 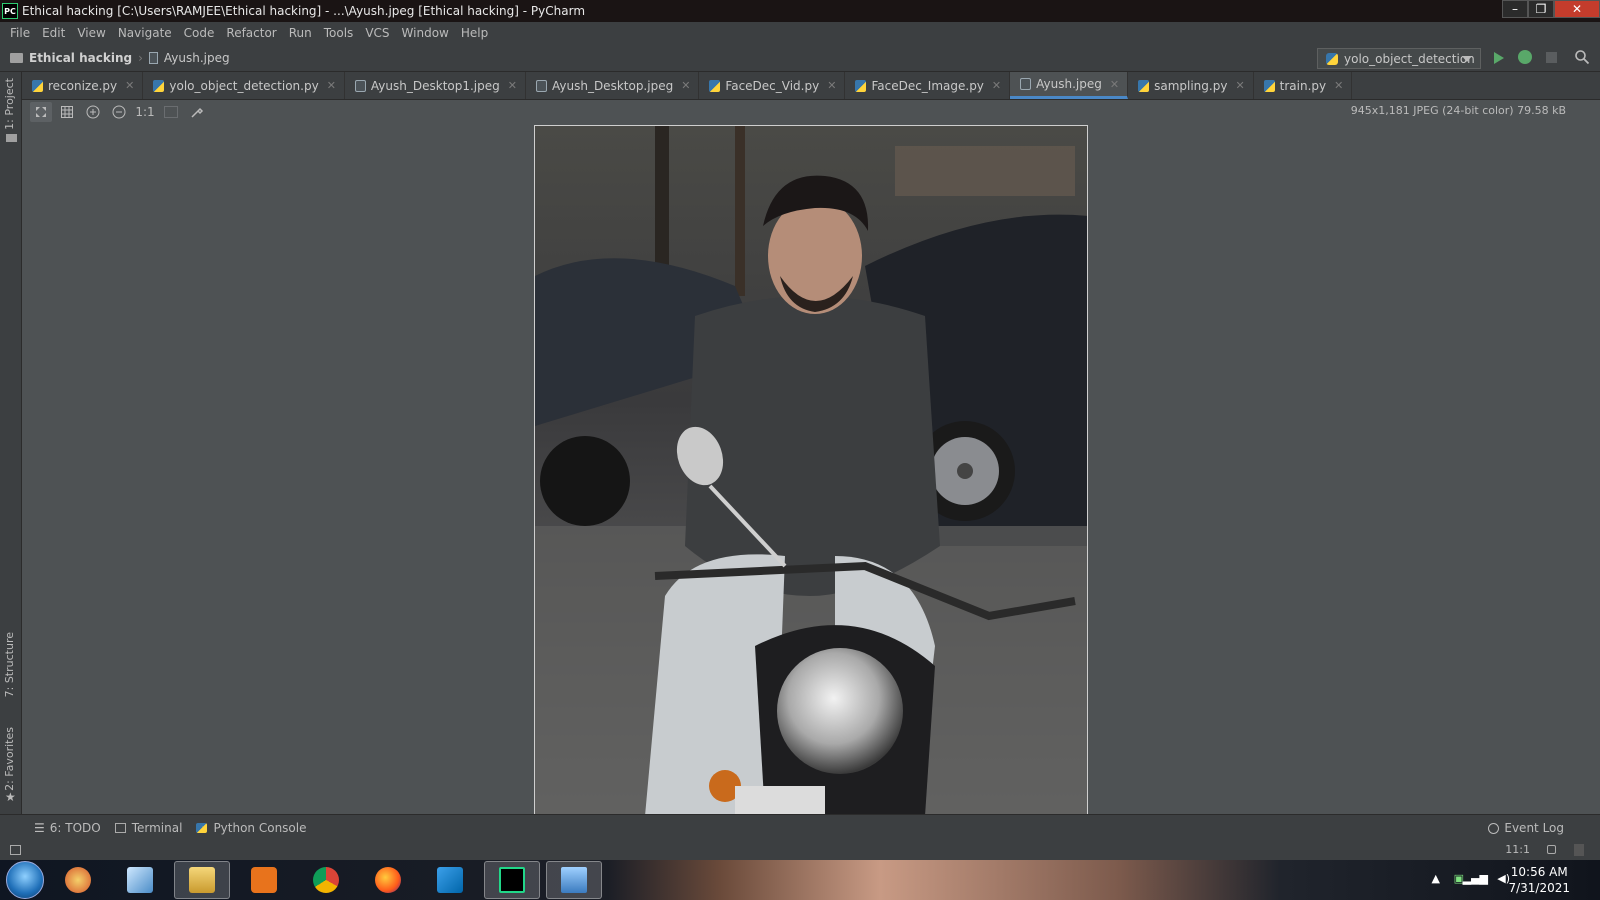 I want to click on tab-label: Ayush.jpeg, so click(x=1069, y=84).